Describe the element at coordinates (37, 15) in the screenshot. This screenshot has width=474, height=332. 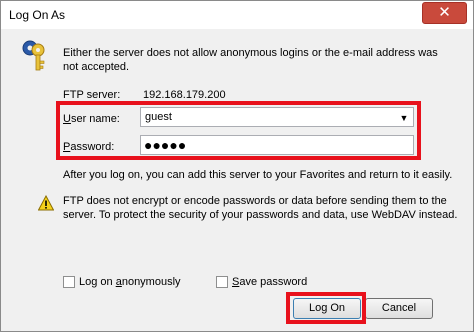
I see `window-title: Log On As` at that location.